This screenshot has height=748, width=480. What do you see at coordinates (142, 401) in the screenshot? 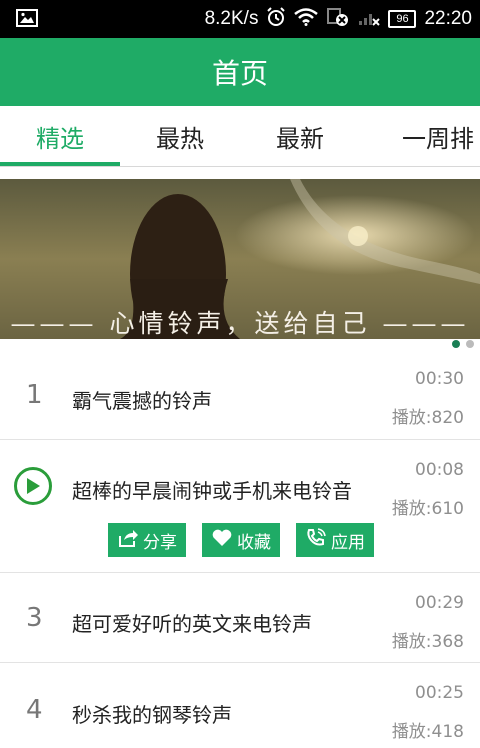
I see `song-title: 霸气震撼的铃声` at bounding box center [142, 401].